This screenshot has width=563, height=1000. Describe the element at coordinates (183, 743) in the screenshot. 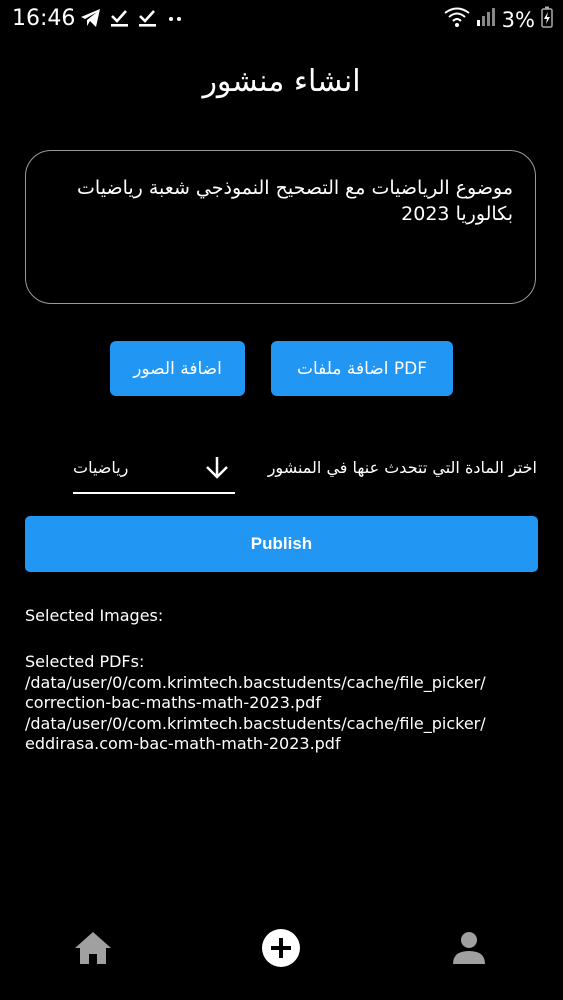

I see `pdf-path-line: eddirasa.com-bac-math-math-2023.pdf` at that location.